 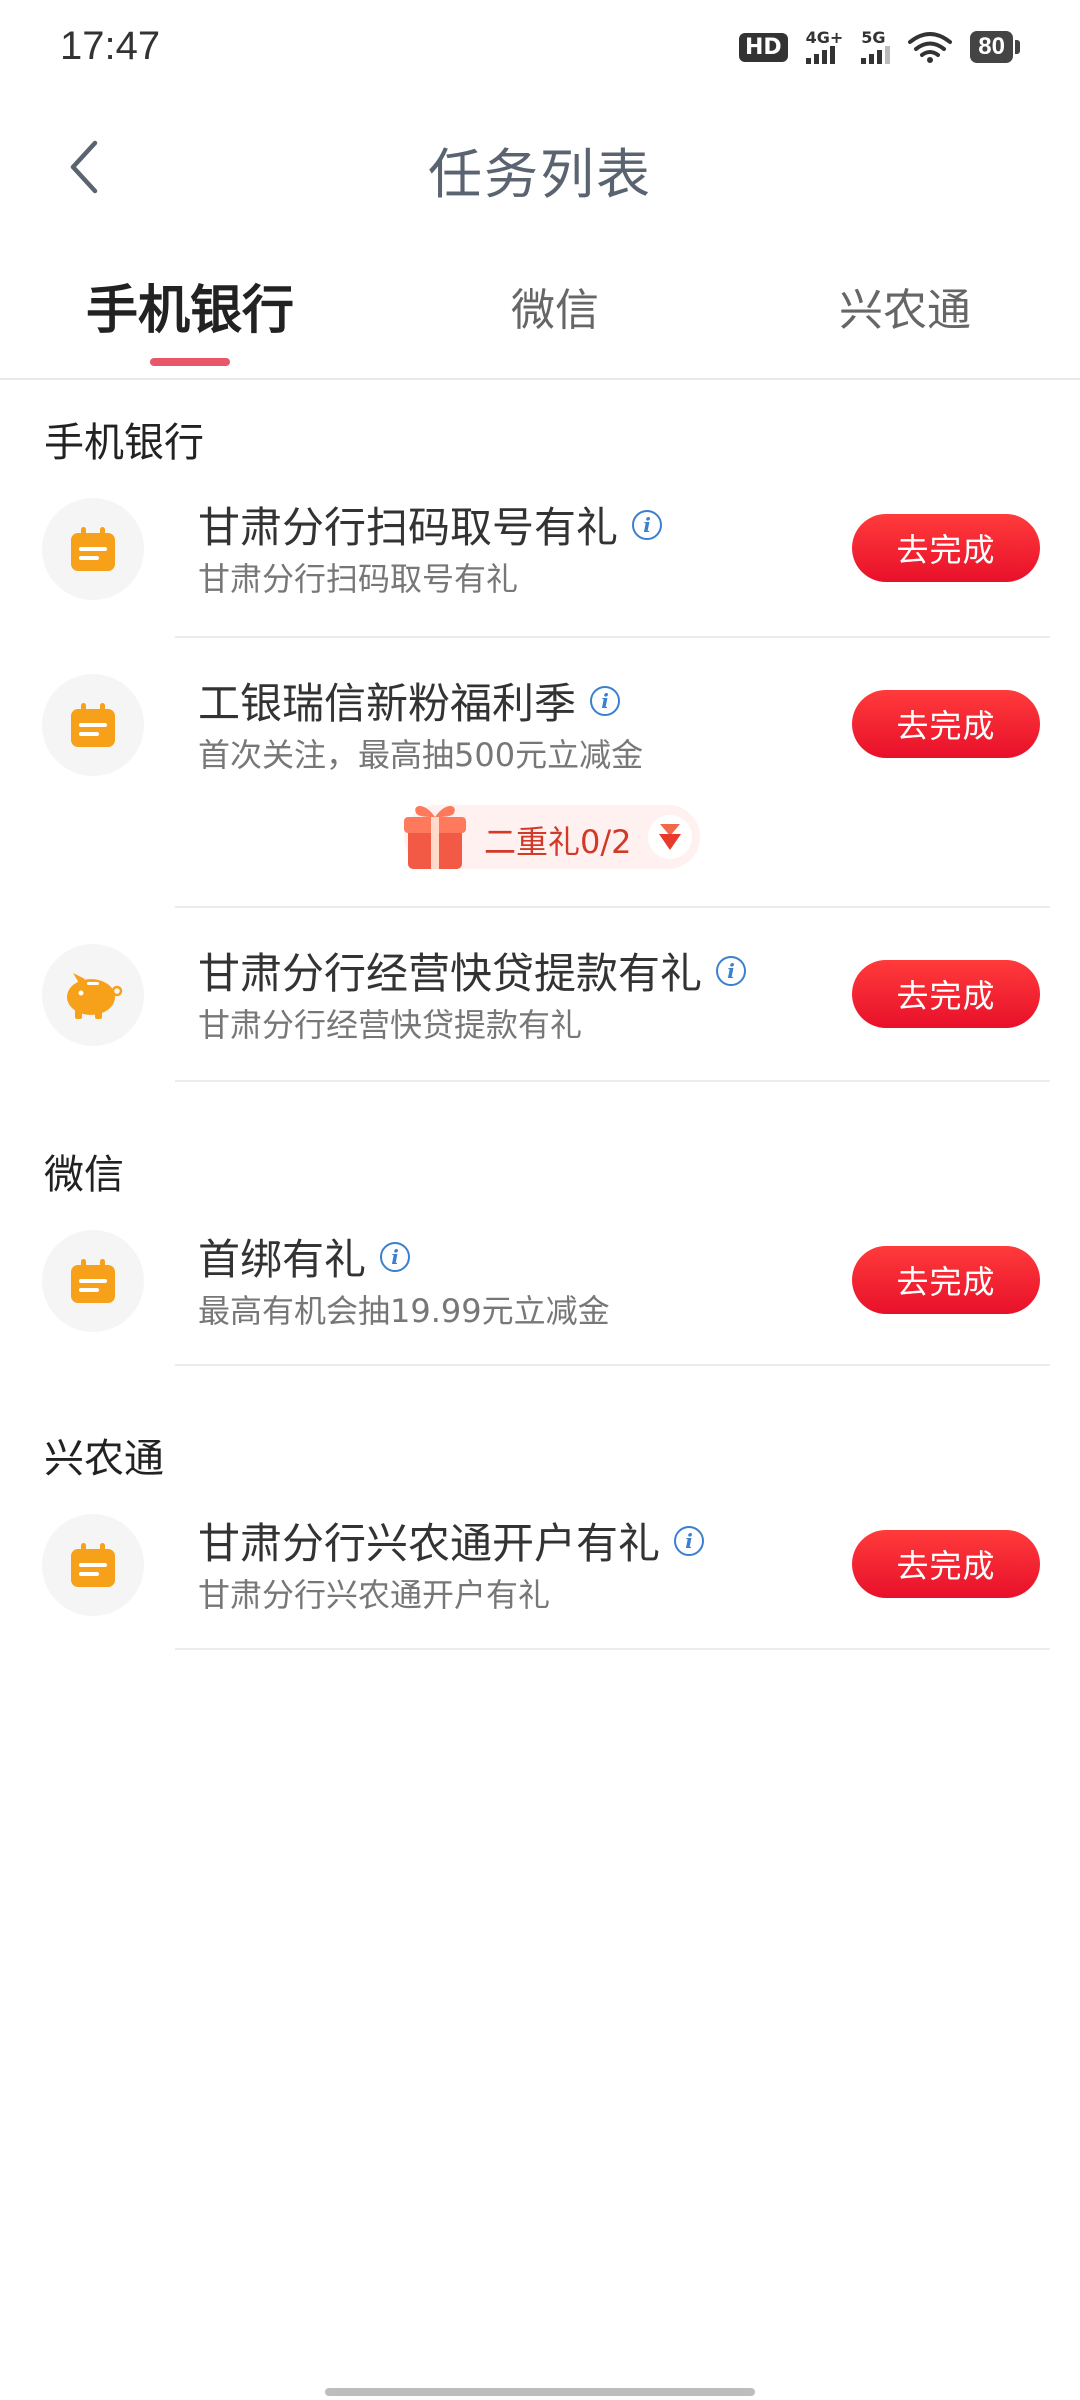 I want to click on section-title-xingnongtong: 兴农通, so click(x=104, y=1459).